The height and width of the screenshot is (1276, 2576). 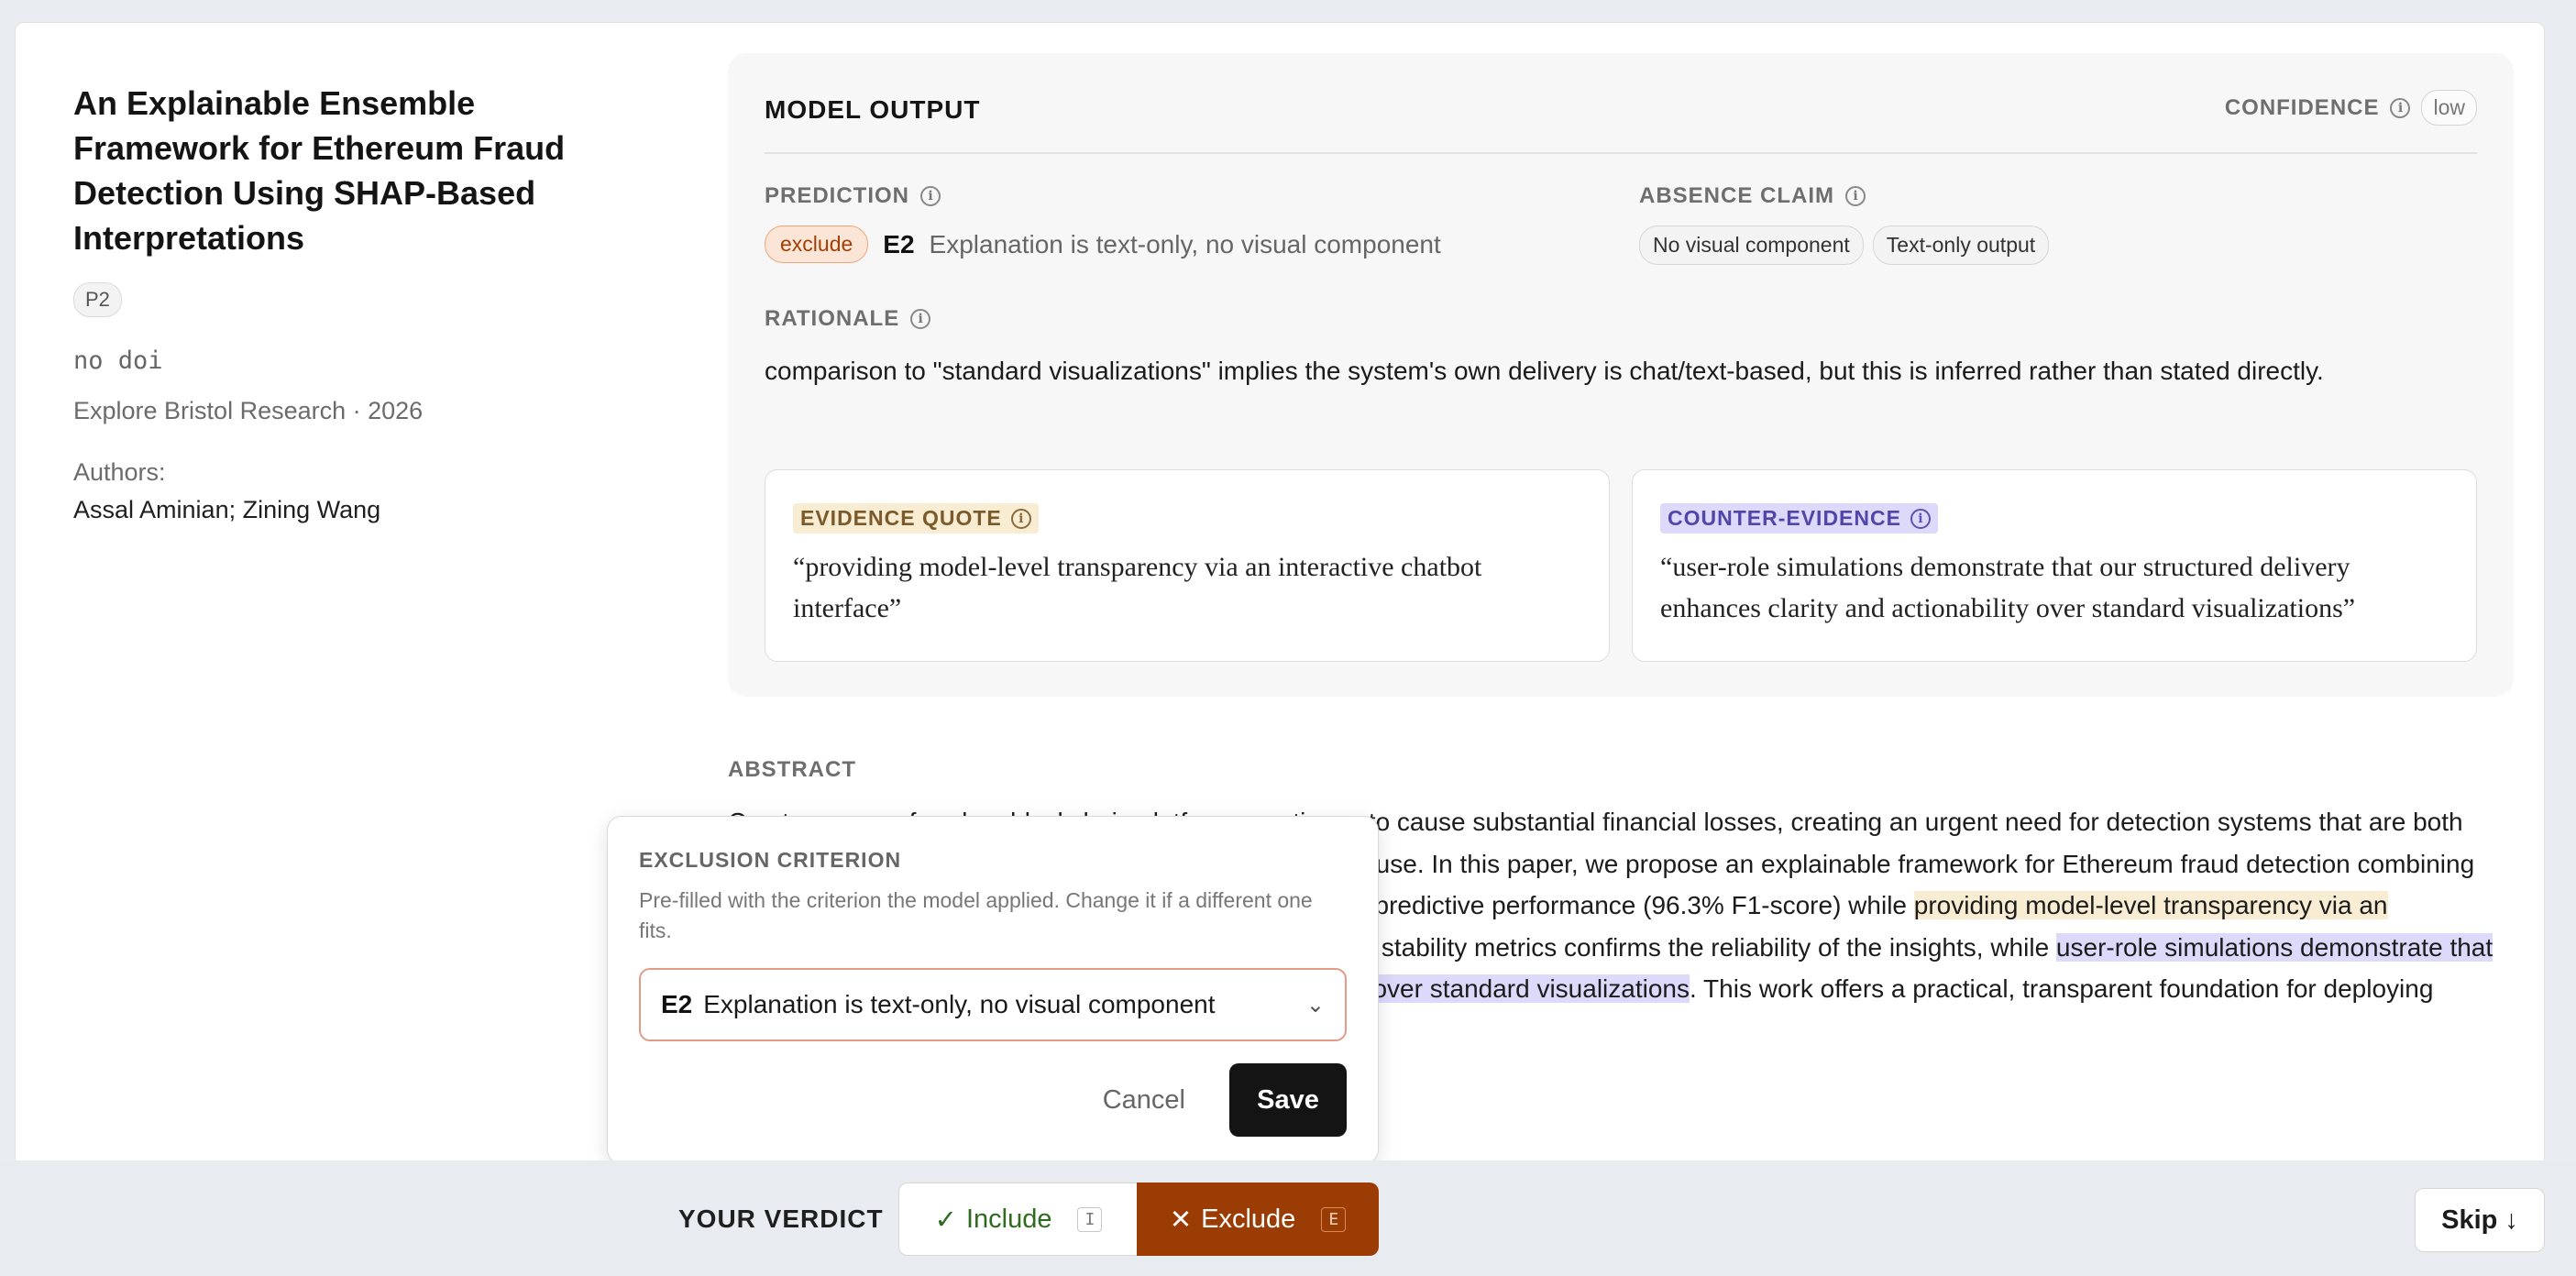 I want to click on cancel-button: Cancel, so click(x=1144, y=1100).